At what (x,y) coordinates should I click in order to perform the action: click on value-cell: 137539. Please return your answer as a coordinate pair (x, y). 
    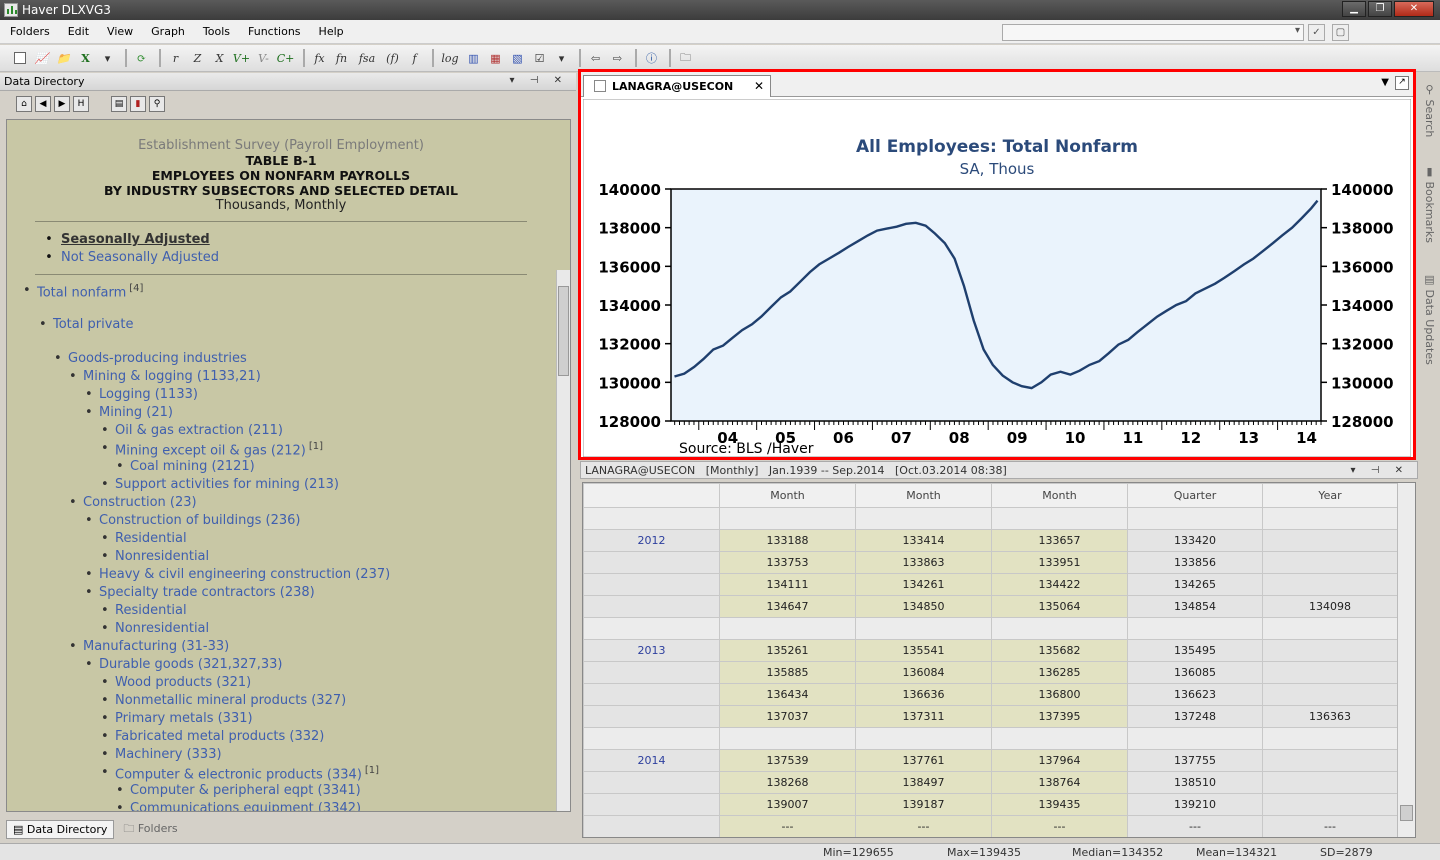
    Looking at the image, I should click on (787, 760).